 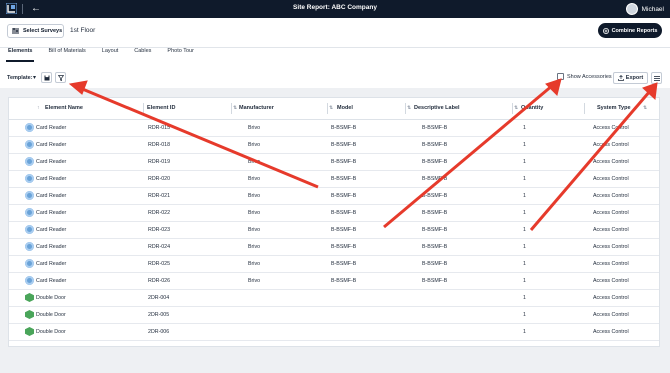 What do you see at coordinates (532, 108) in the screenshot?
I see `column-header-quantity: Quantity` at bounding box center [532, 108].